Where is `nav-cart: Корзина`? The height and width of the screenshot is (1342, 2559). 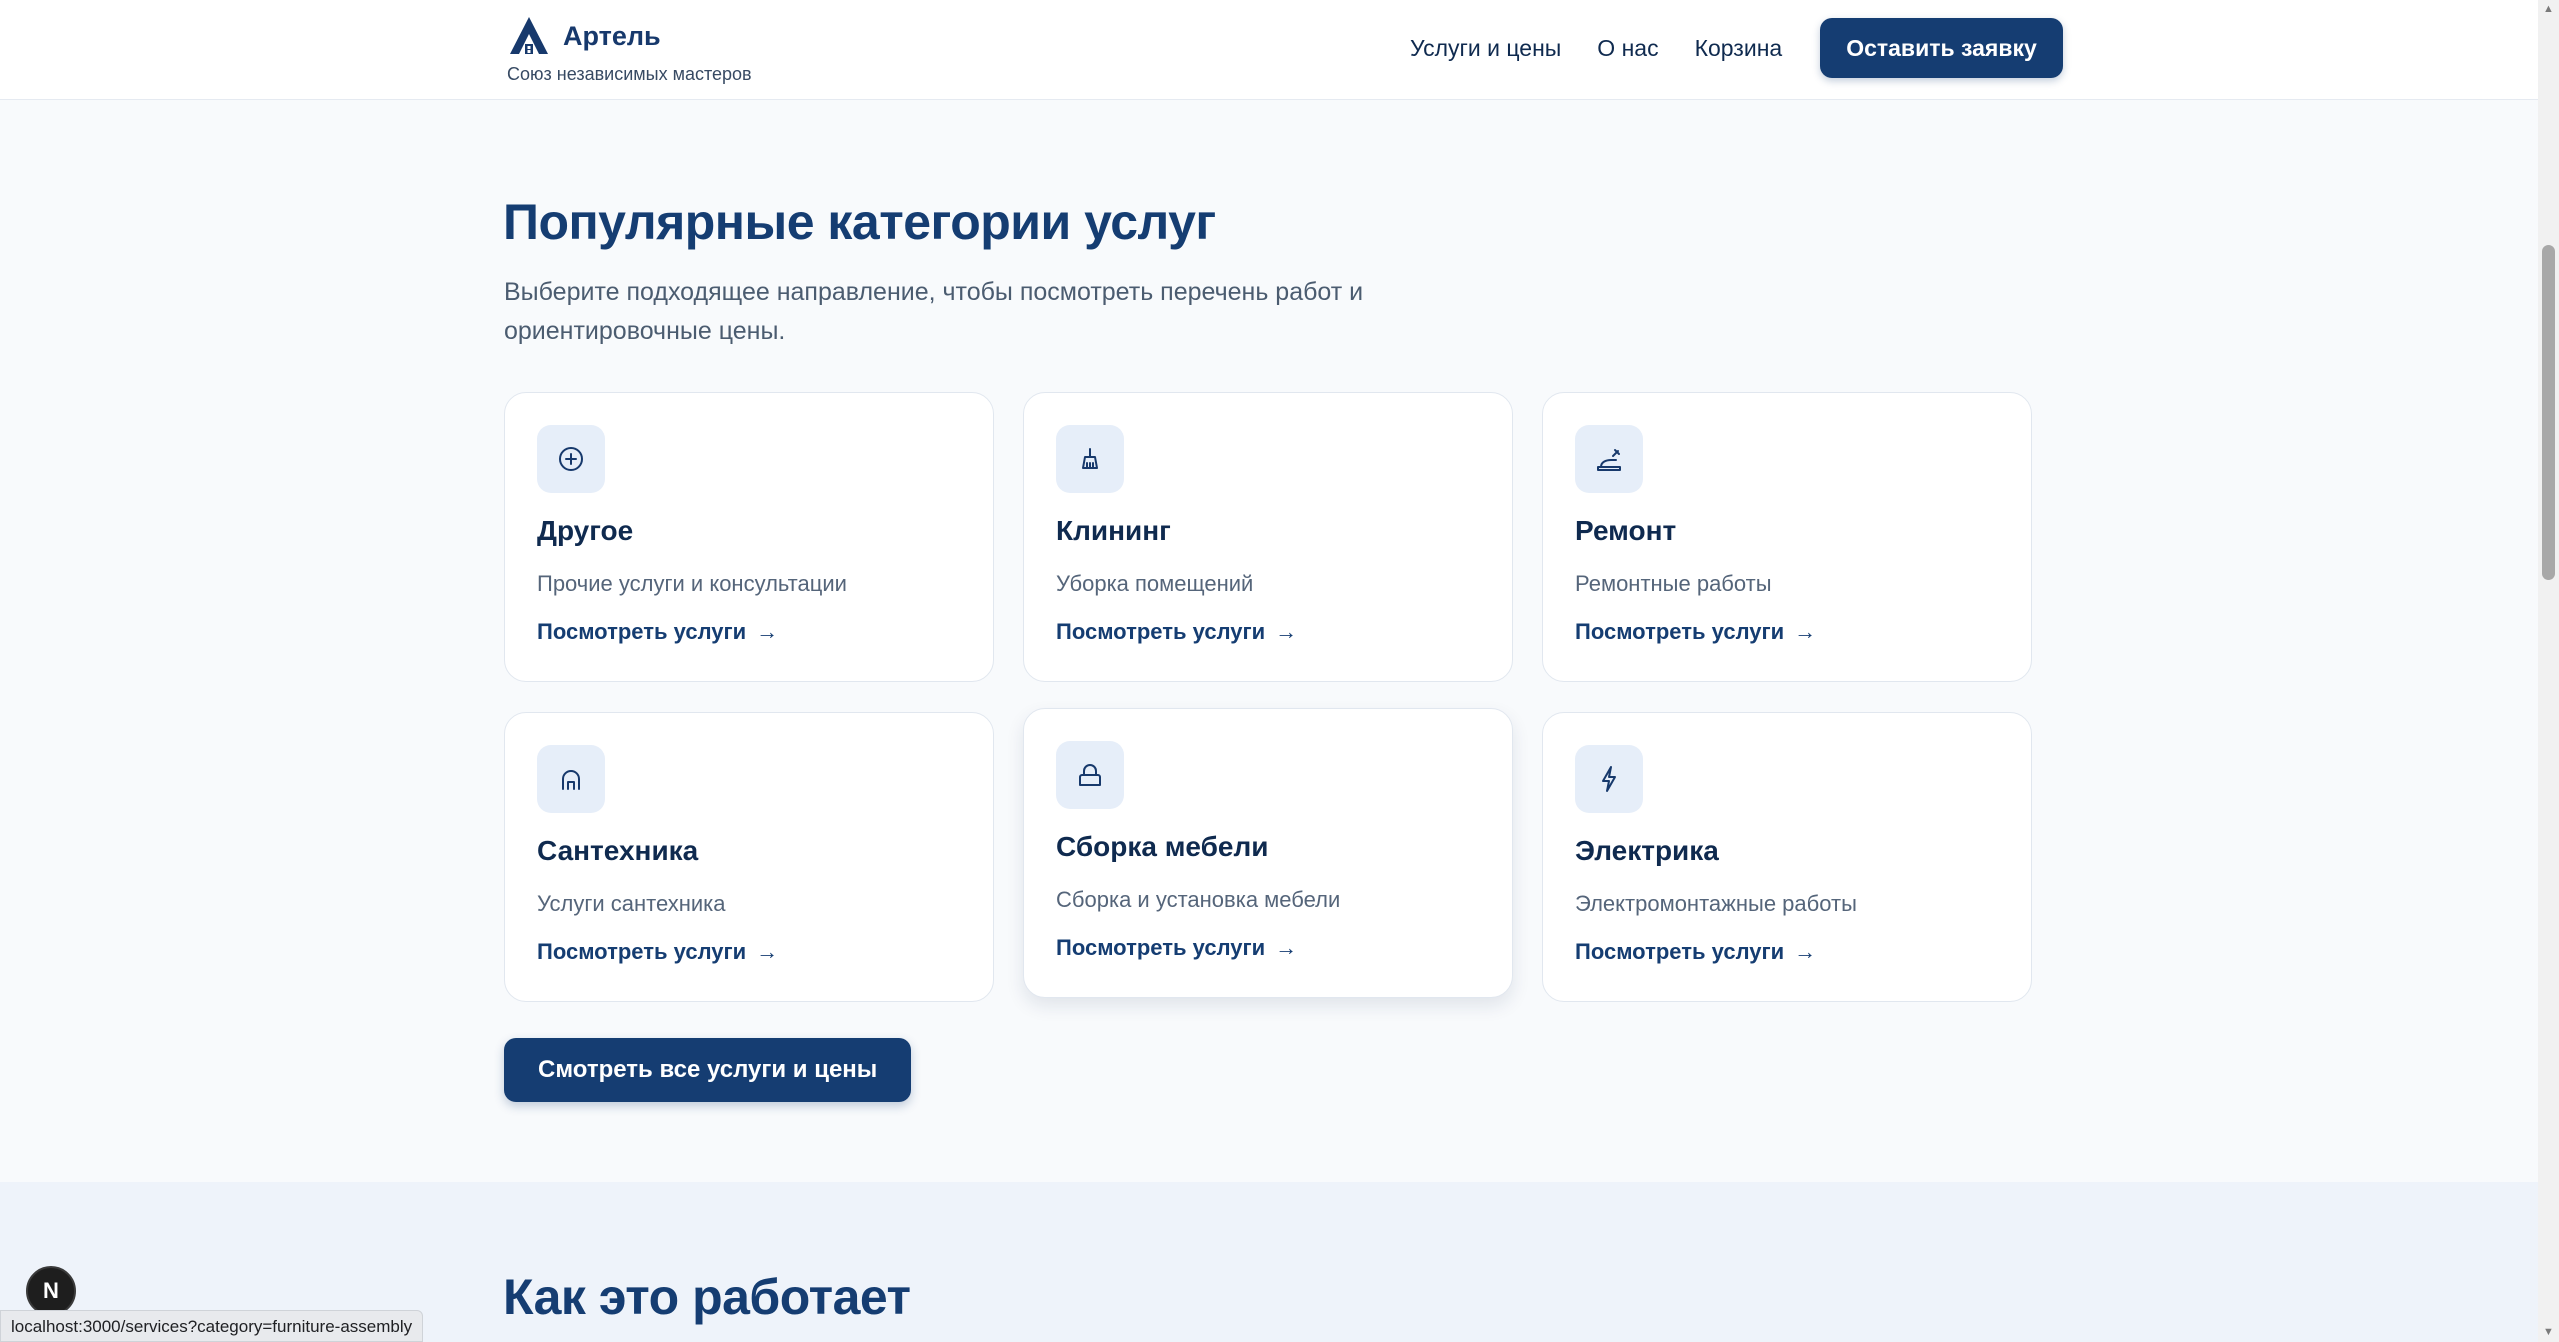
nav-cart: Корзина is located at coordinates (1739, 48).